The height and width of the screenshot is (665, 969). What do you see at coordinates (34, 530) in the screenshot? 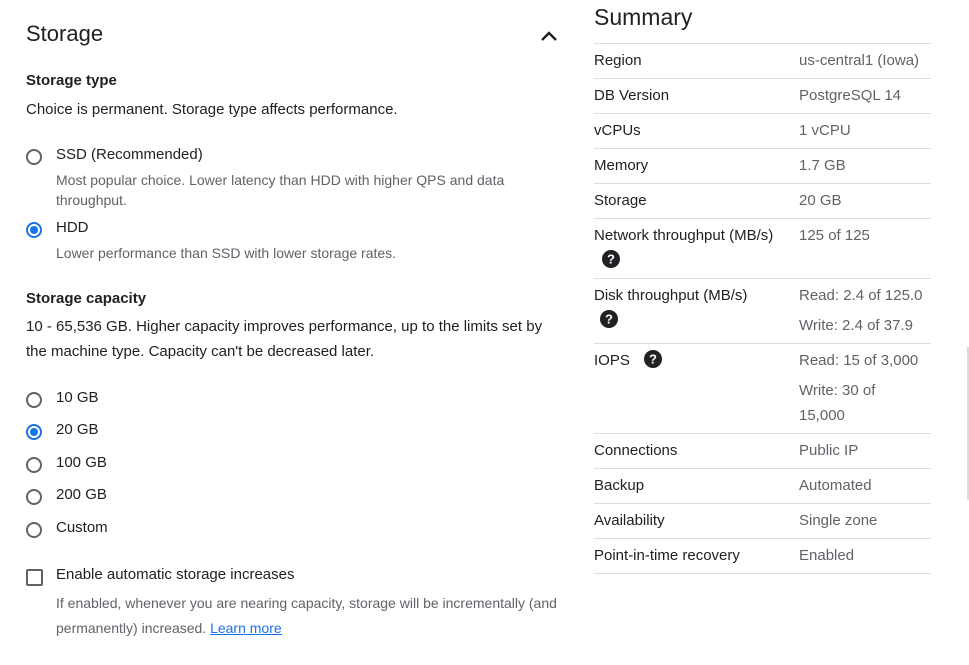
I see `radio-custom` at bounding box center [34, 530].